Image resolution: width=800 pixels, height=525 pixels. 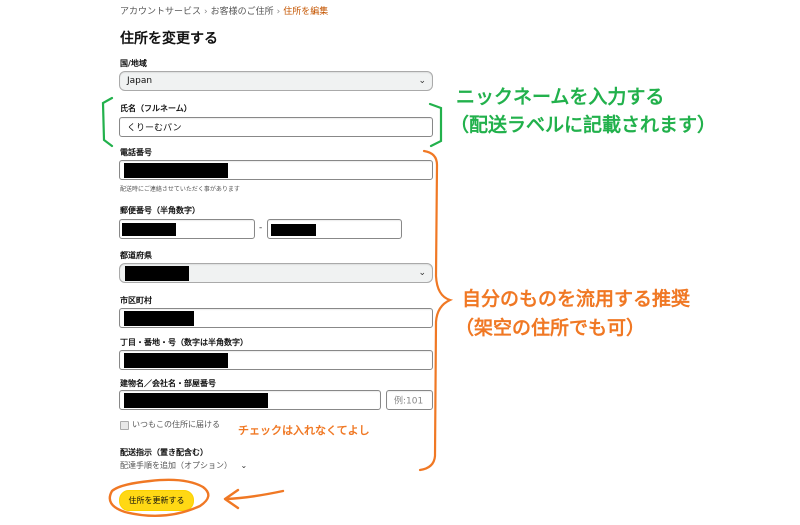 What do you see at coordinates (435, 125) in the screenshot?
I see `green-bracket-right` at bounding box center [435, 125].